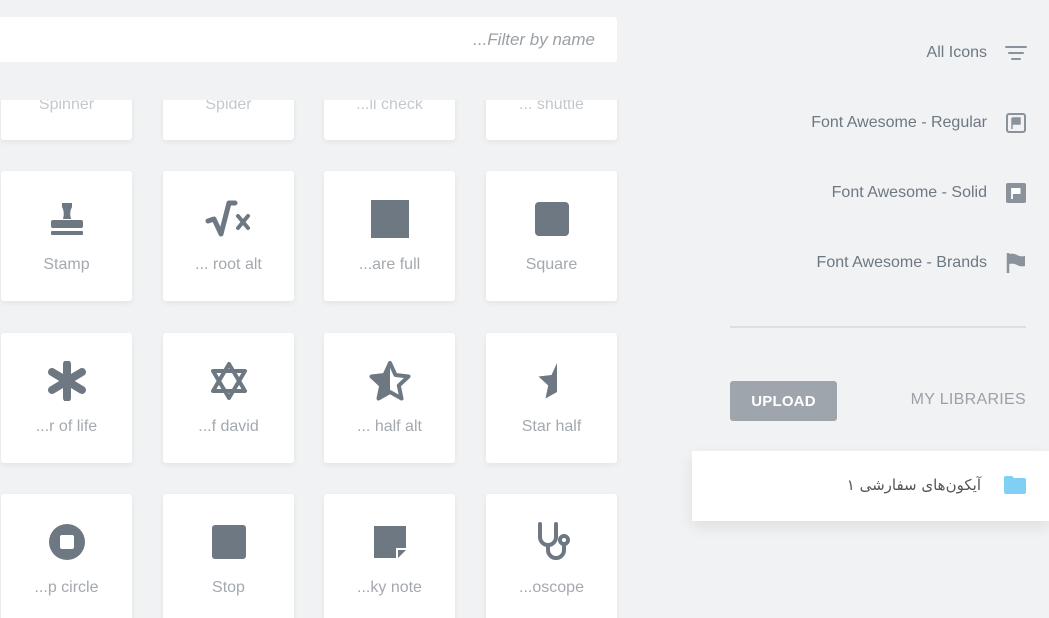 Image resolution: width=1049 pixels, height=618 pixels. What do you see at coordinates (389, 219) in the screenshot?
I see `square-full-icon` at bounding box center [389, 219].